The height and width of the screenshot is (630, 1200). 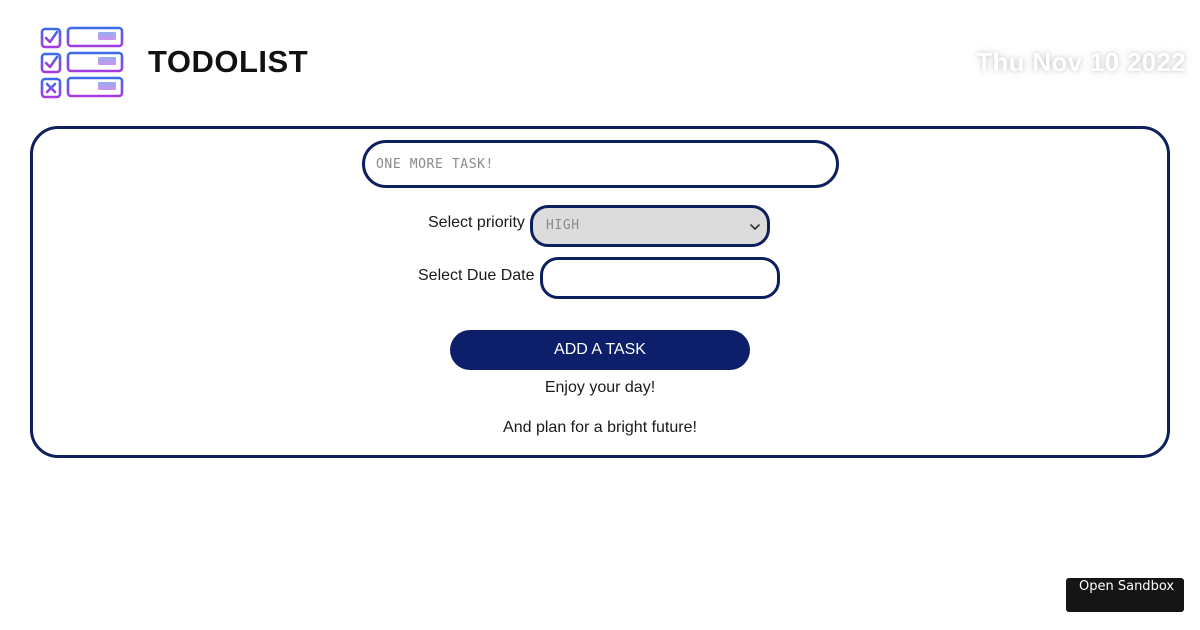 I want to click on add-task-button: ADD A TASK, so click(x=600, y=350).